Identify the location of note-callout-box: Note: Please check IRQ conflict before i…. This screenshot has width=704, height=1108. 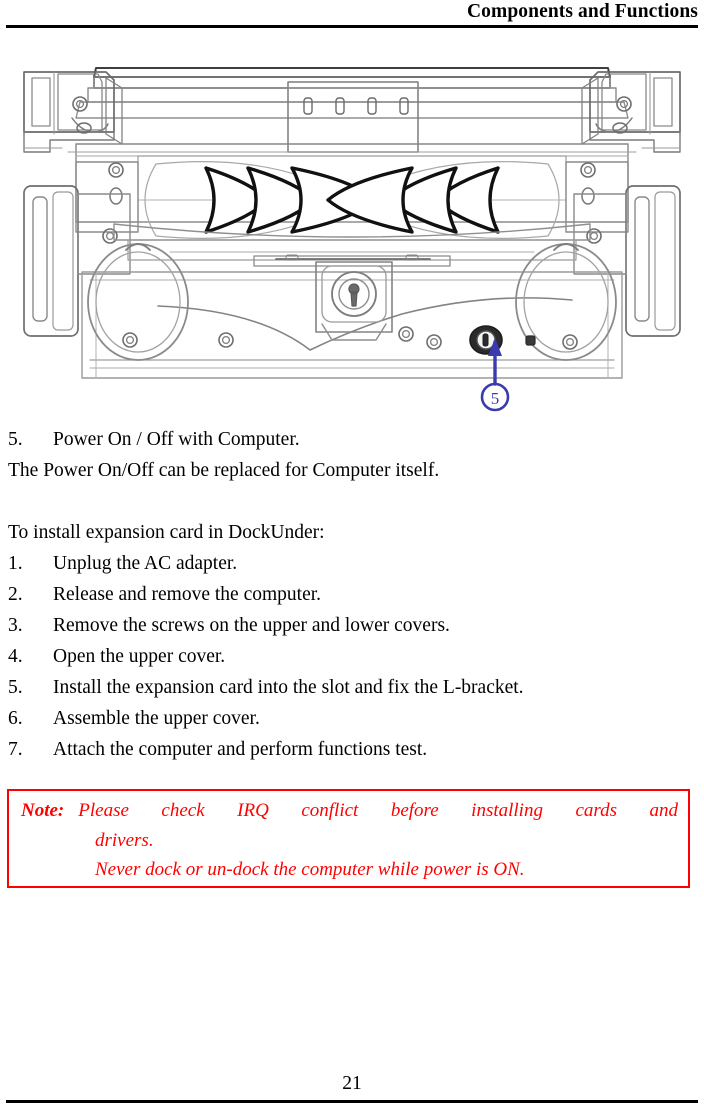
(348, 838).